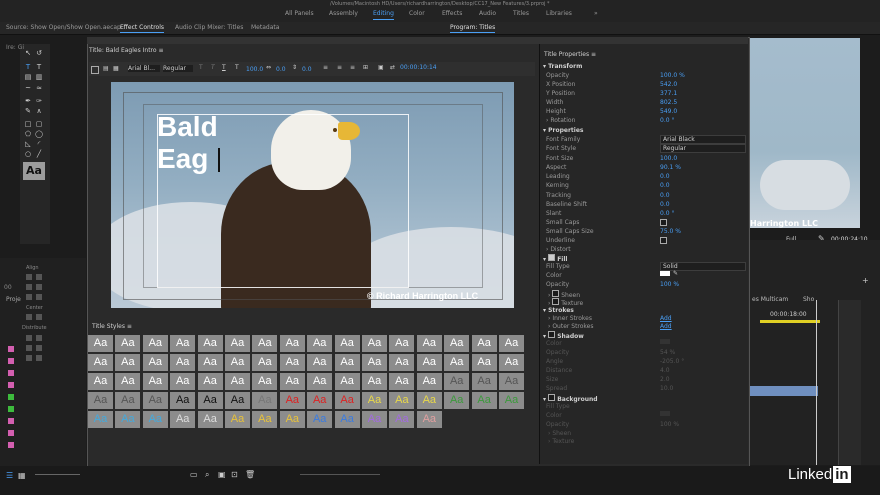 Image resolution: width=880 pixels, height=495 pixels. What do you see at coordinates (160, 50) in the screenshot?
I see `panel-menu-icon: ≡` at bounding box center [160, 50].